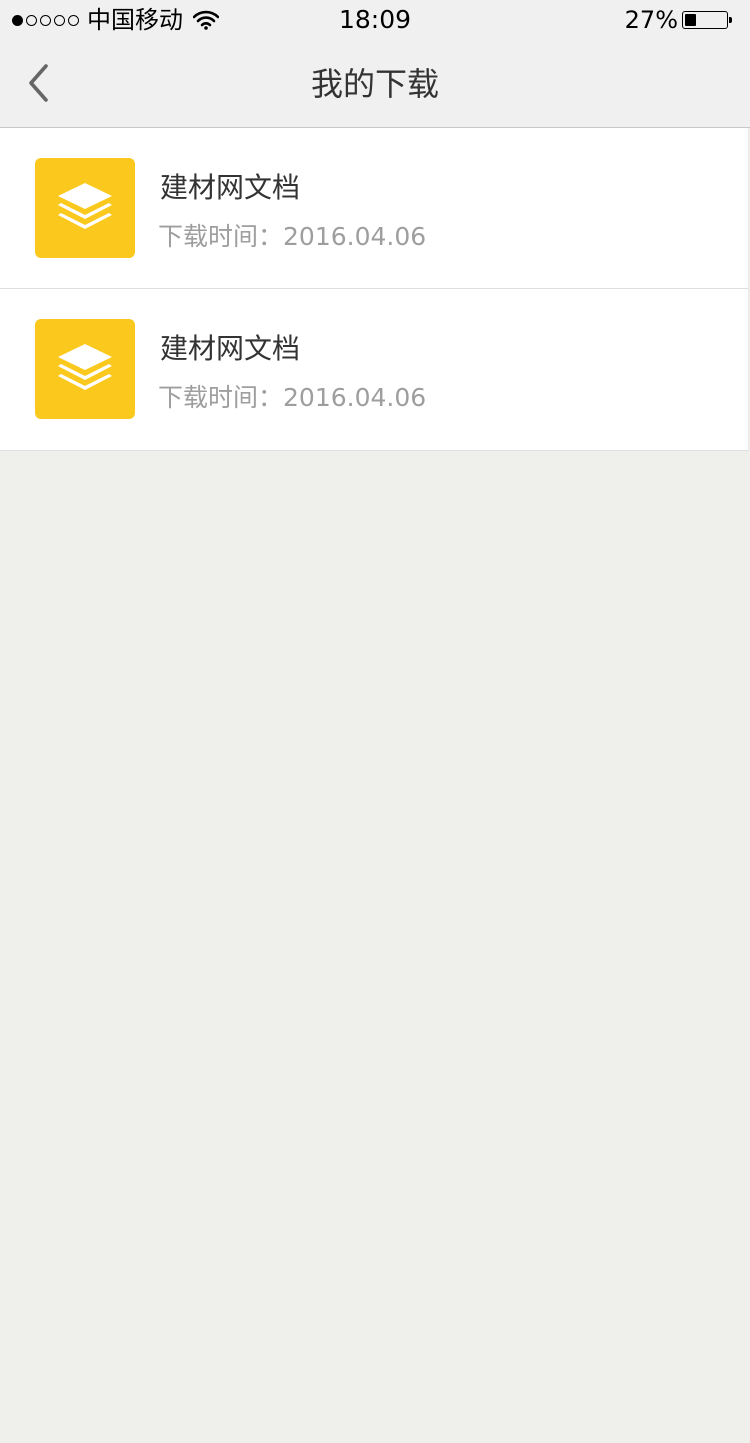 The height and width of the screenshot is (1443, 750). I want to click on status-right: 27%, so click(678, 20).